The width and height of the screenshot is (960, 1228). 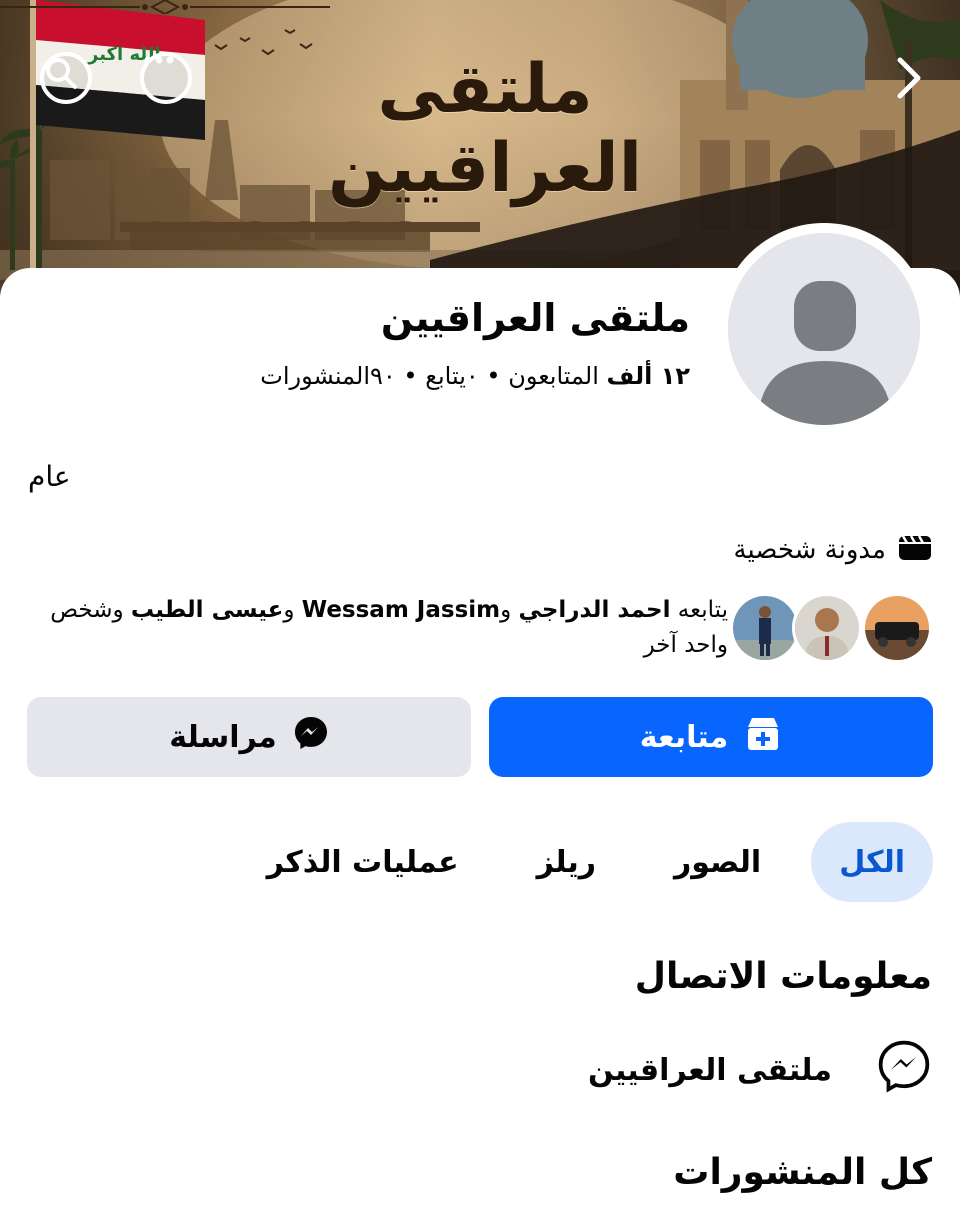 I want to click on message-button: مراسلة, so click(x=249, y=737).